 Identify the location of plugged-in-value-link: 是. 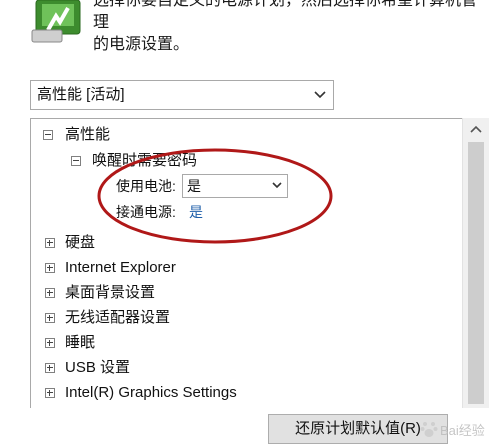
(196, 212).